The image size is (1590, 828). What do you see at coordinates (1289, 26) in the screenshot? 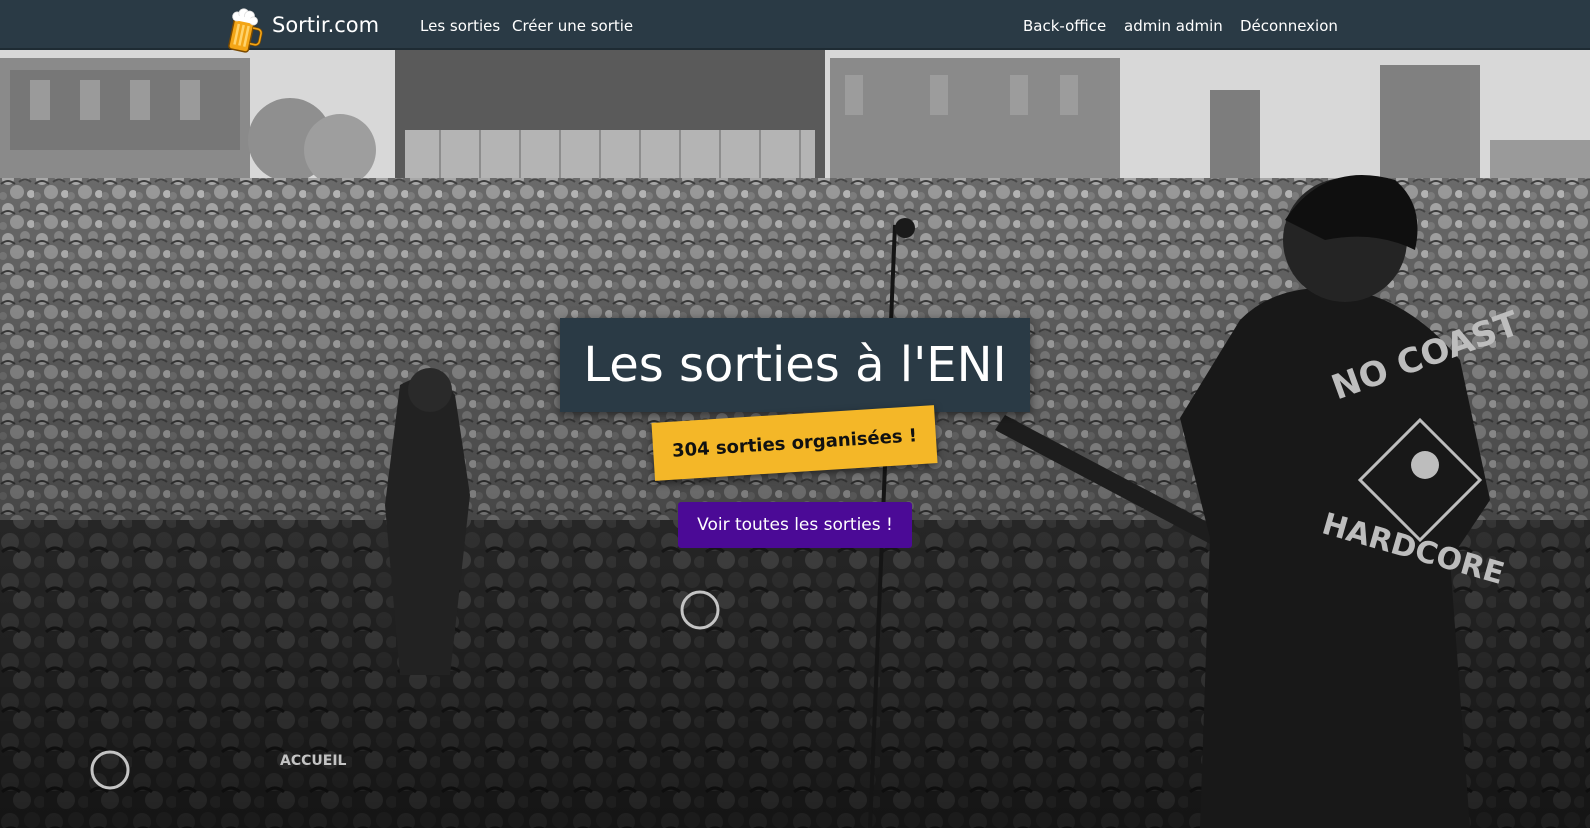
I see `nav-link-deconnexion: Déconnexion` at bounding box center [1289, 26].